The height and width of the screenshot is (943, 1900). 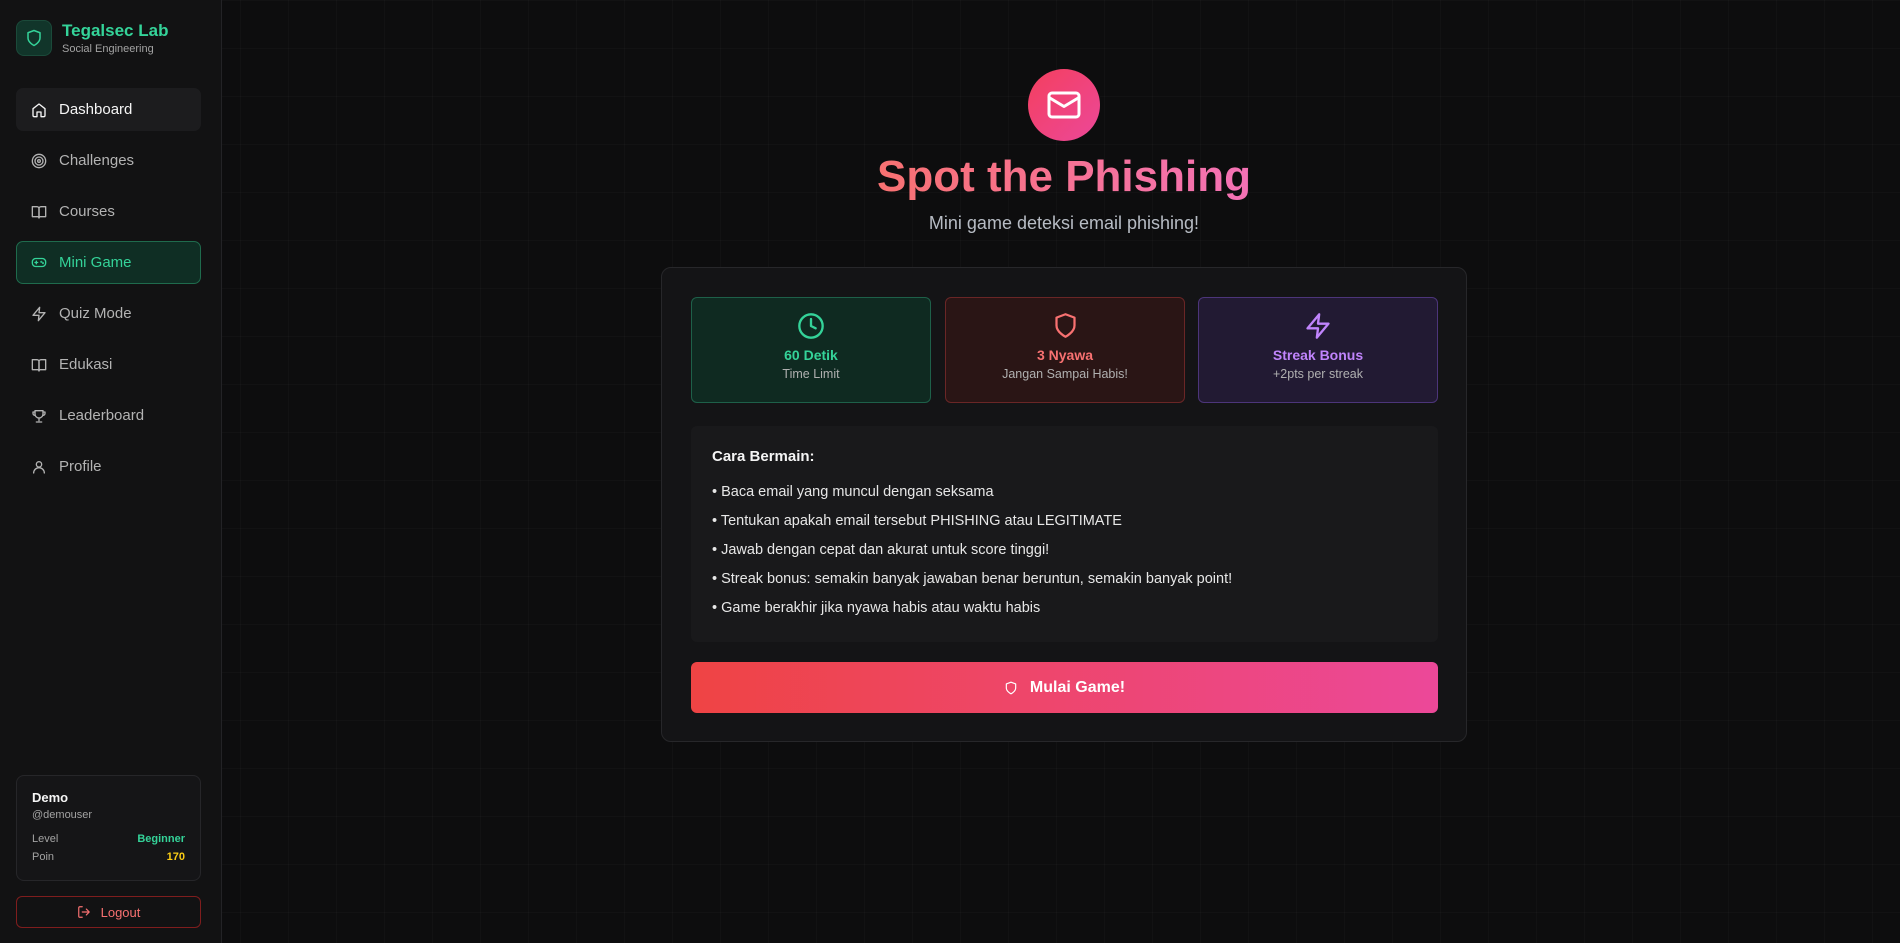 I want to click on page-title-text: Spot the Phishing, so click(x=1064, y=176).